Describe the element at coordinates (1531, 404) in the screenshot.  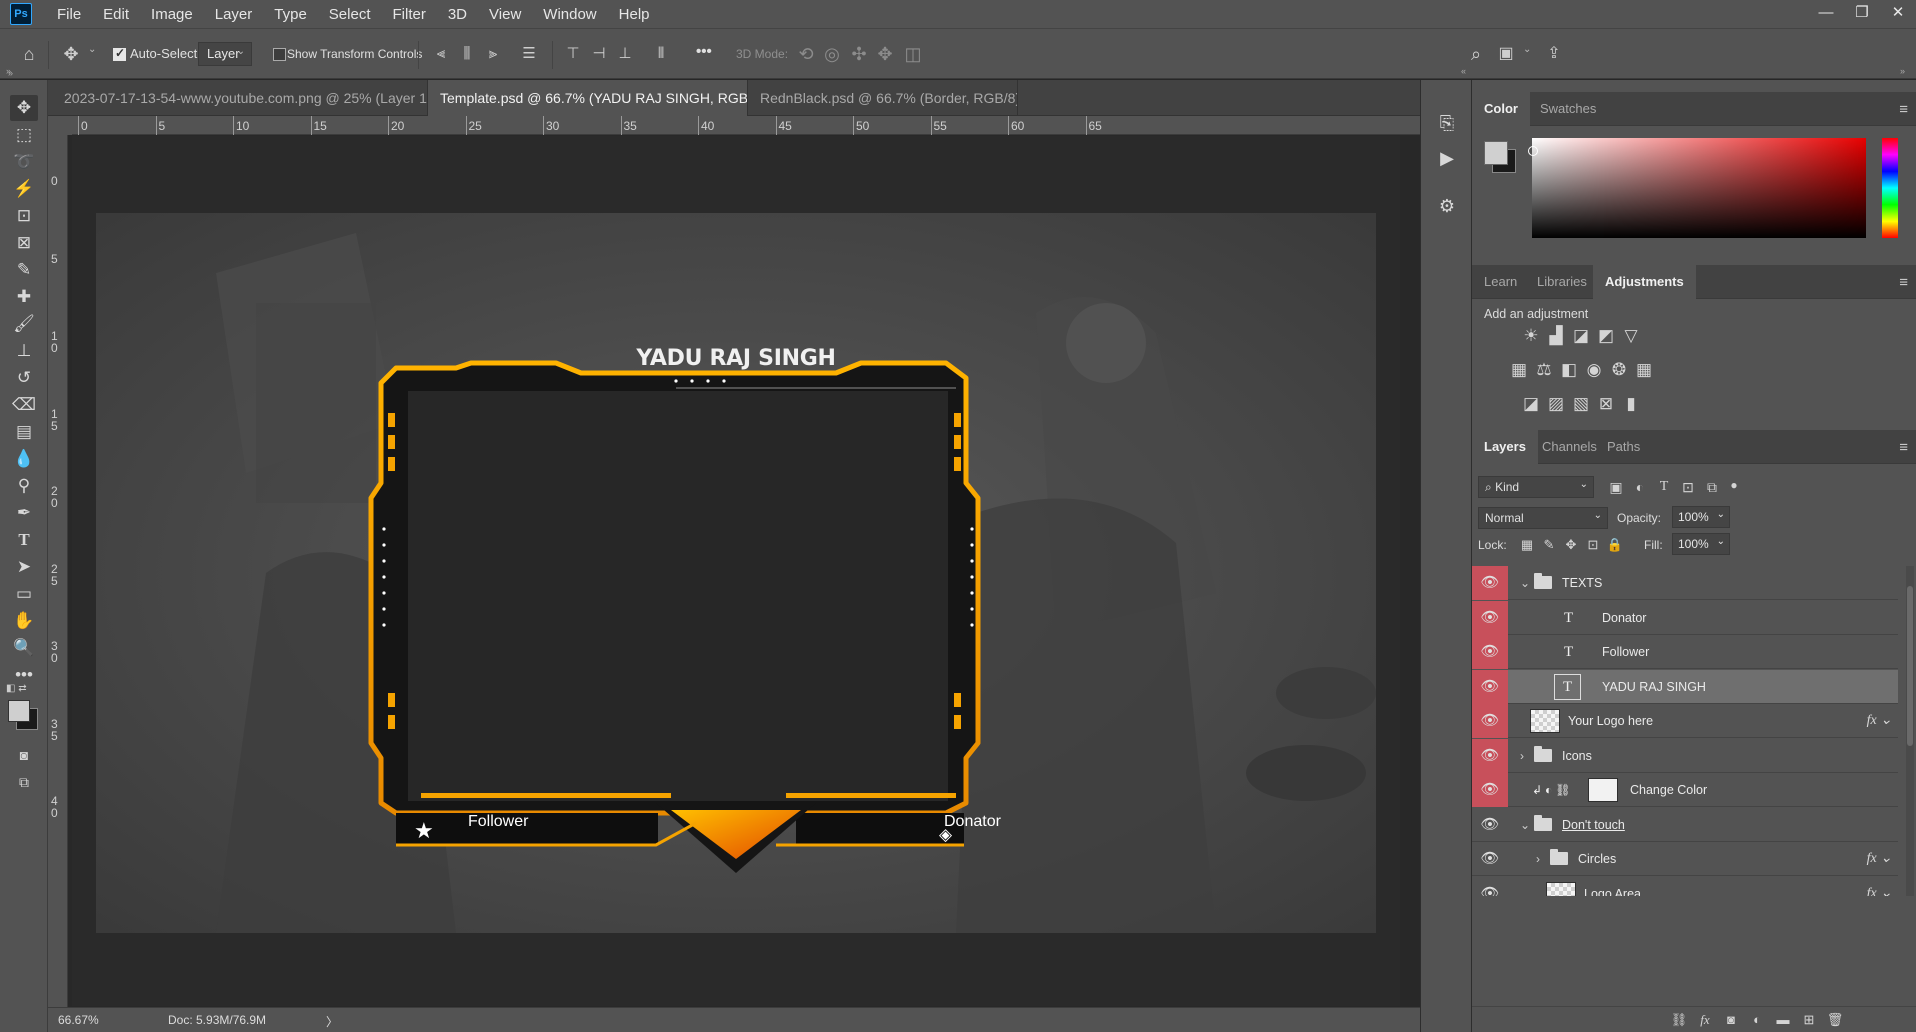
I see `invert-icon: ◪` at that location.